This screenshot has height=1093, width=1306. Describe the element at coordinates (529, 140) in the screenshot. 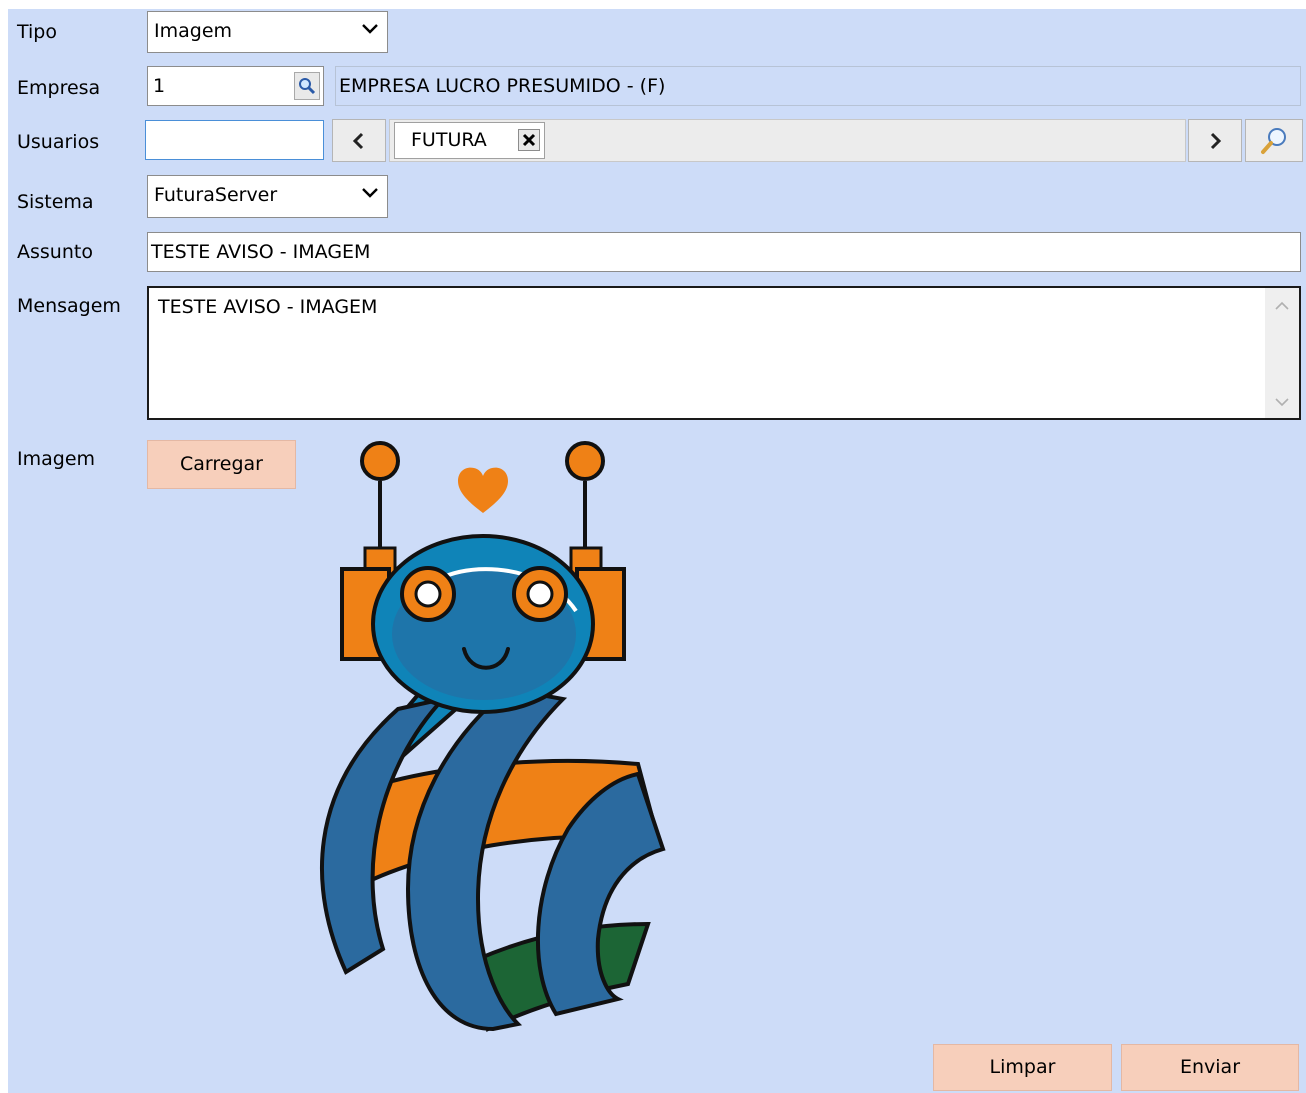

I see `close-icon` at that location.